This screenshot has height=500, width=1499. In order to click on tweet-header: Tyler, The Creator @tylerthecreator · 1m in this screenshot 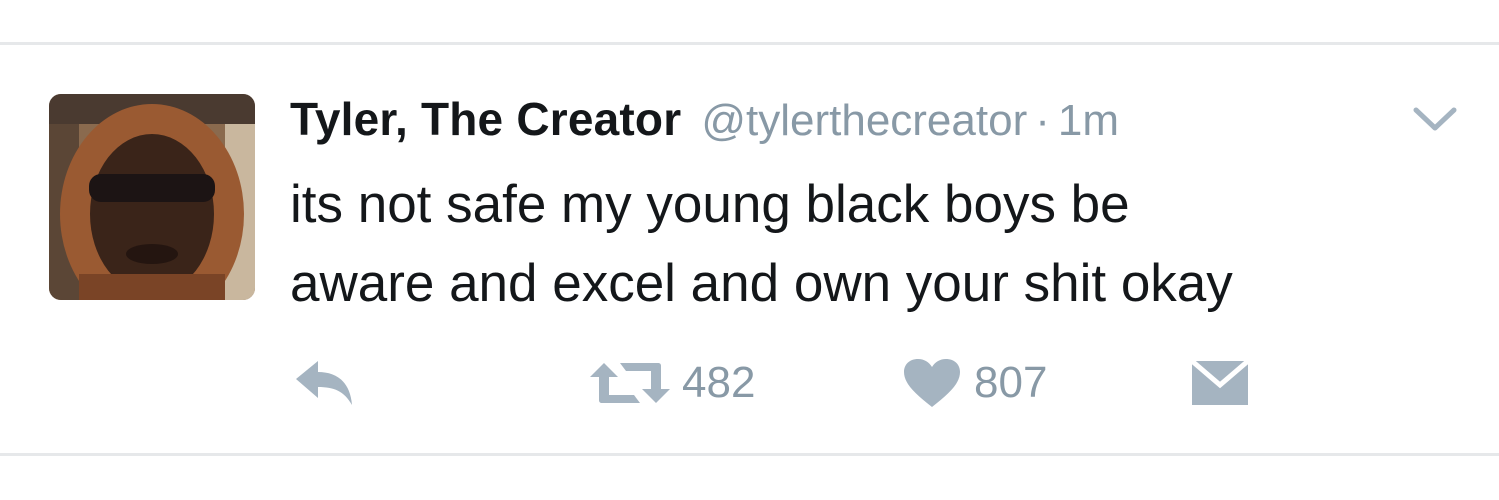, I will do `click(704, 122)`.